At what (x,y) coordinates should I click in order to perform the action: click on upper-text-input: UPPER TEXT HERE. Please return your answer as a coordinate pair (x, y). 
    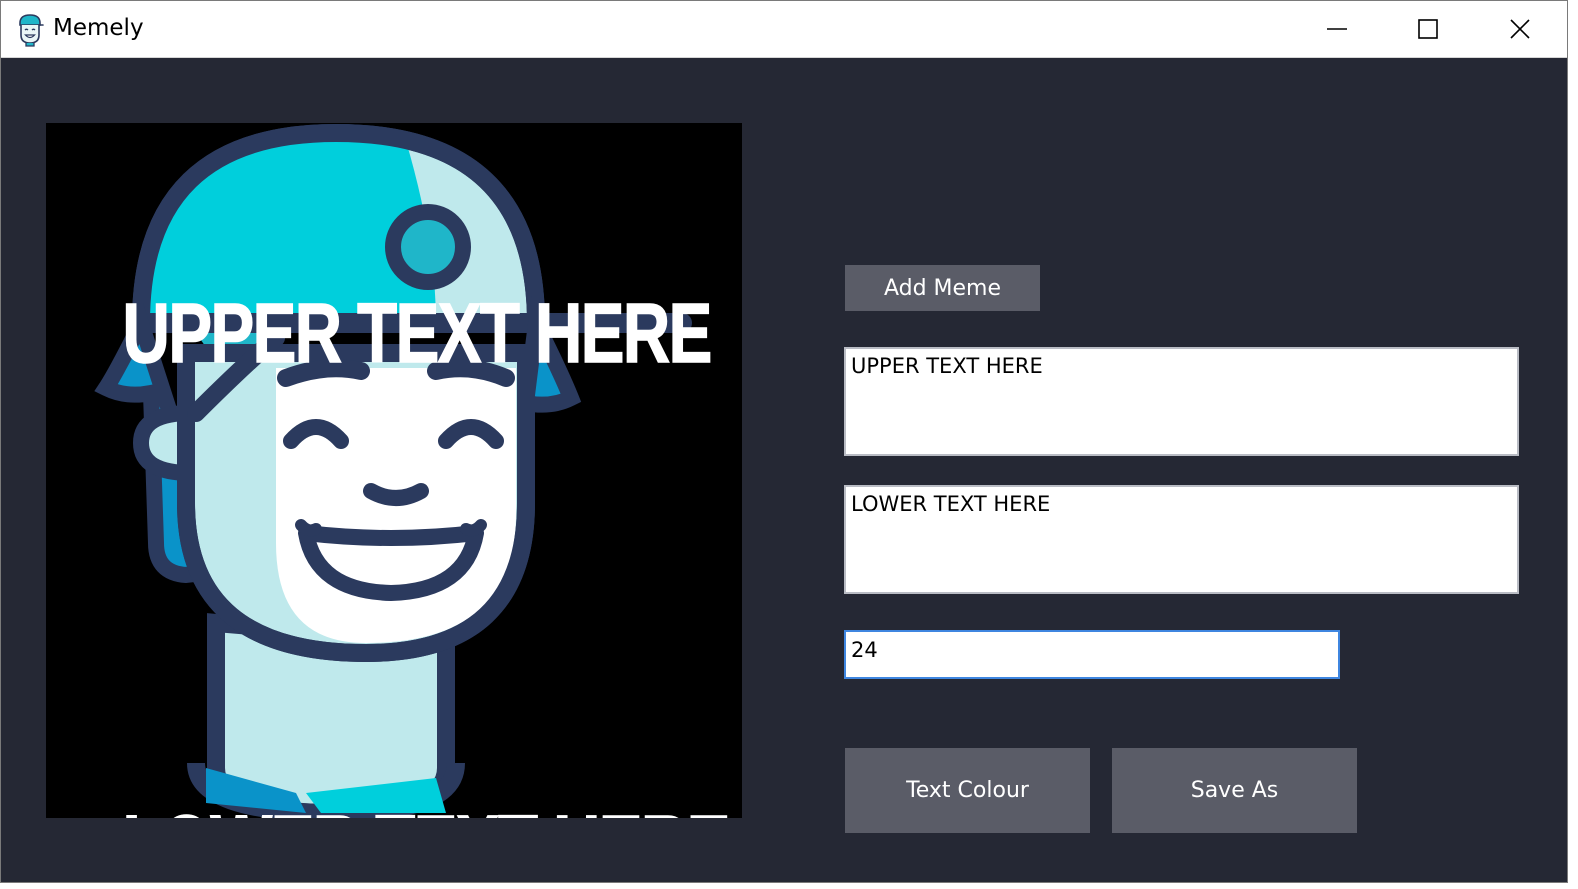
    Looking at the image, I should click on (1181, 401).